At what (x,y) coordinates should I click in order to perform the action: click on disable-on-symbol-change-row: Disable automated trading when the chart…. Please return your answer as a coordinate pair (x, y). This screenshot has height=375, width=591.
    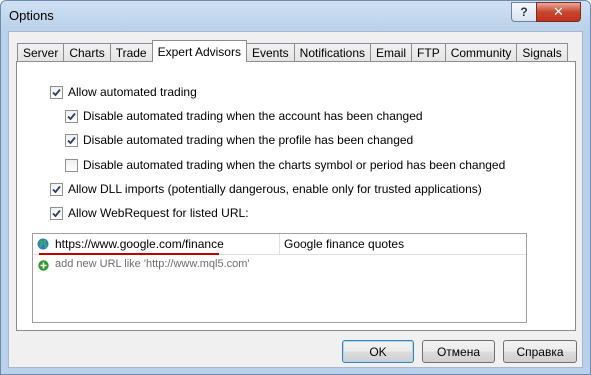
    Looking at the image, I should click on (285, 165).